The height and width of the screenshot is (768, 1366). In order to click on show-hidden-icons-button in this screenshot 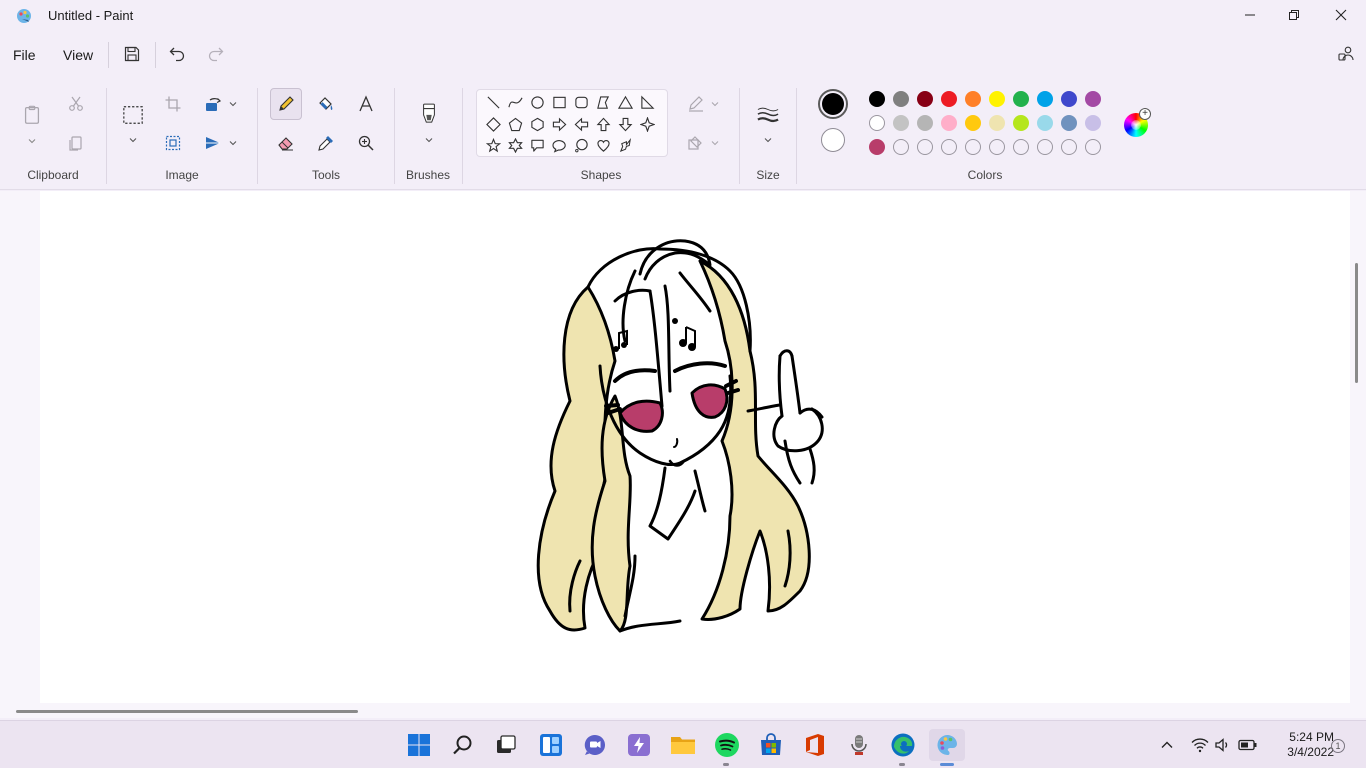, I will do `click(1167, 745)`.